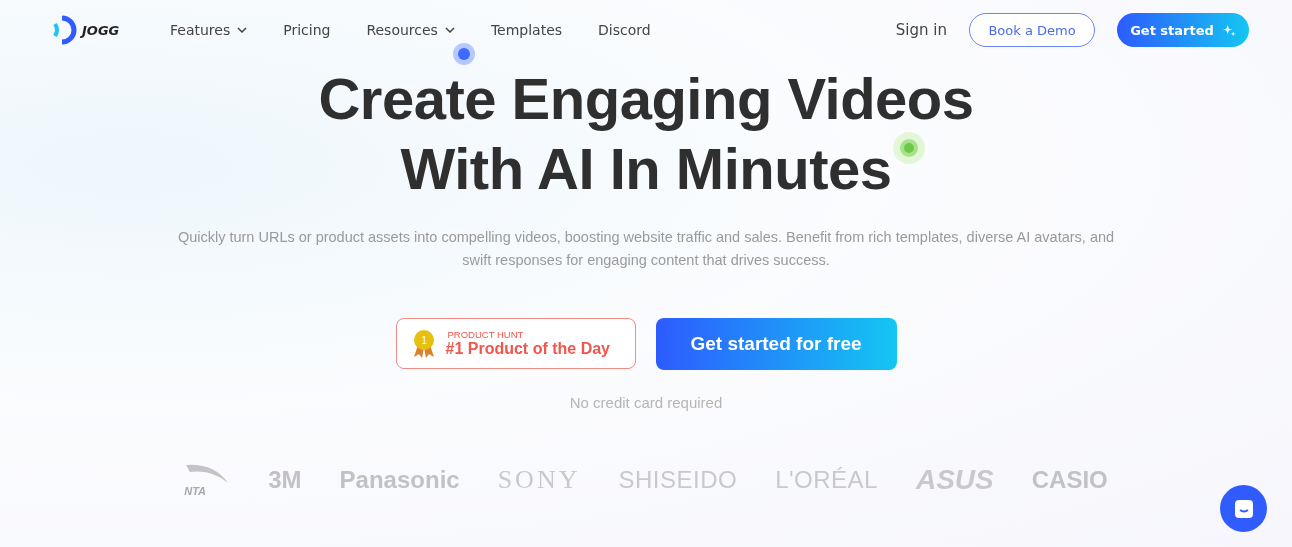  What do you see at coordinates (101, 30) in the screenshot?
I see `brand-name: JOGG` at bounding box center [101, 30].